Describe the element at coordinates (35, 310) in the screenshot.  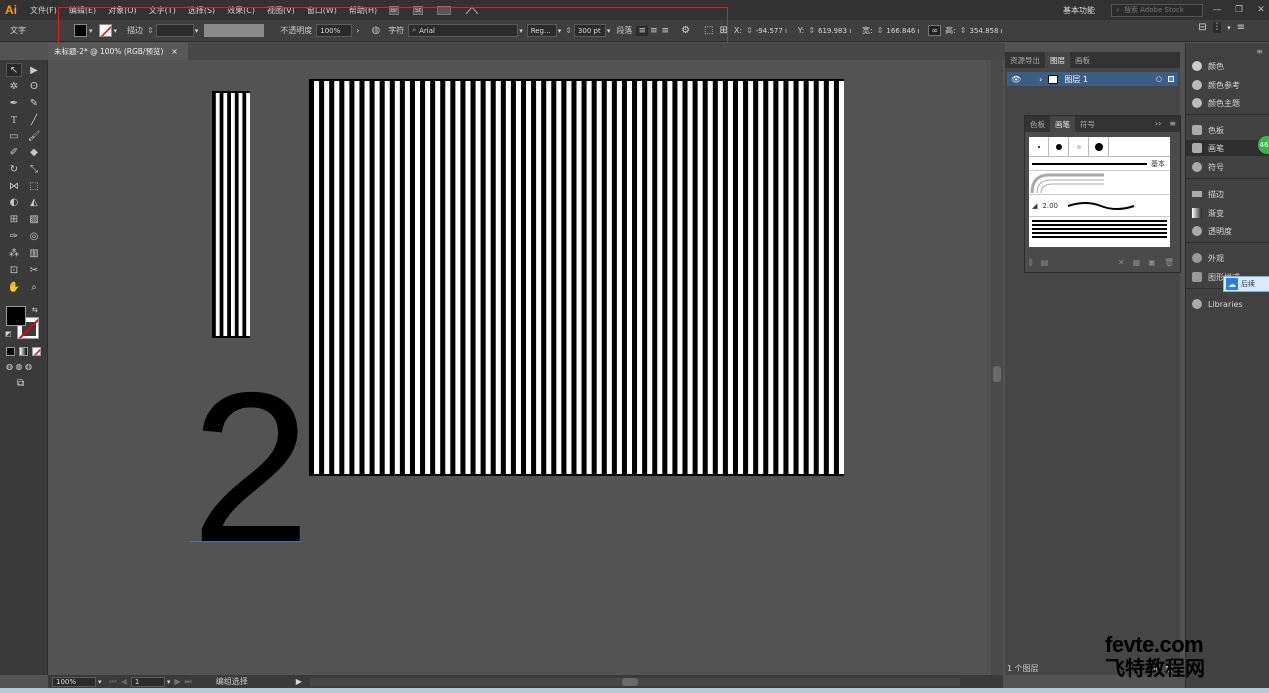
I see `swap-colors-icon: ⇆` at that location.